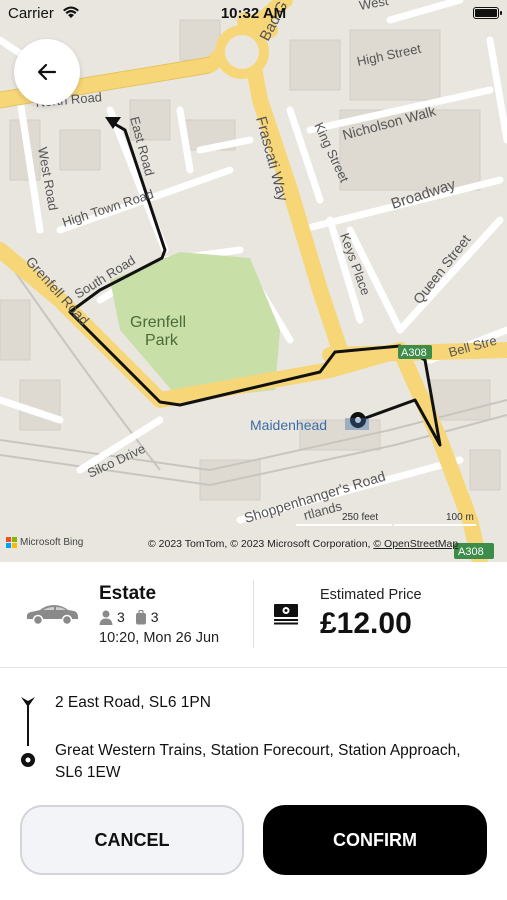 This screenshot has height=900, width=507. Describe the element at coordinates (253, 614) in the screenshot. I see `card-divider` at that location.